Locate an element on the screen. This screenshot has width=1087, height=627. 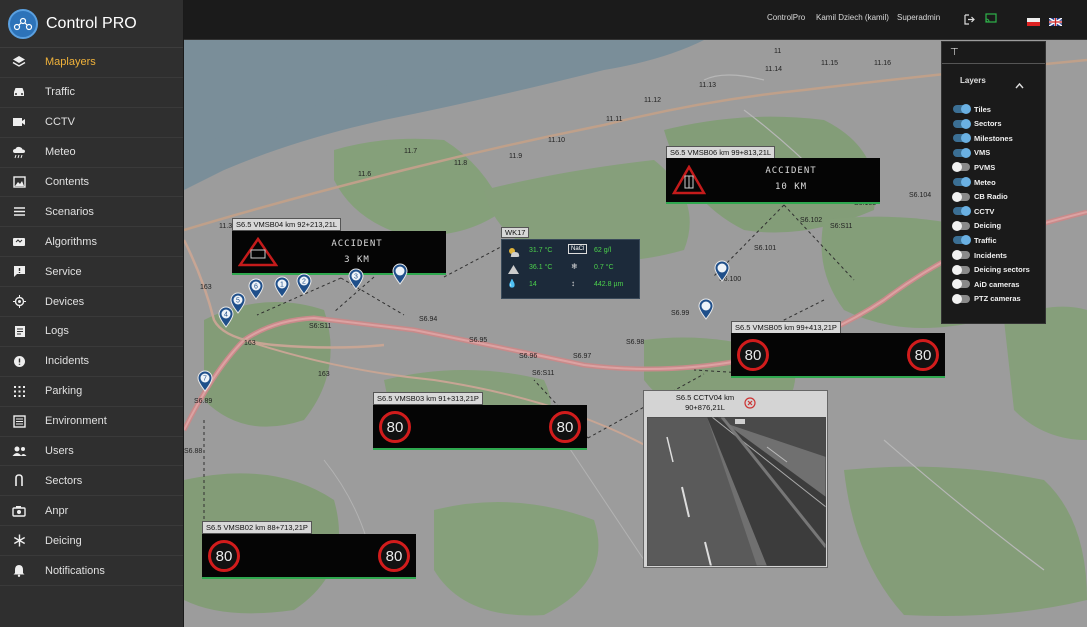
sidebar-item-meteo: Meteo is located at coordinates (91, 153).